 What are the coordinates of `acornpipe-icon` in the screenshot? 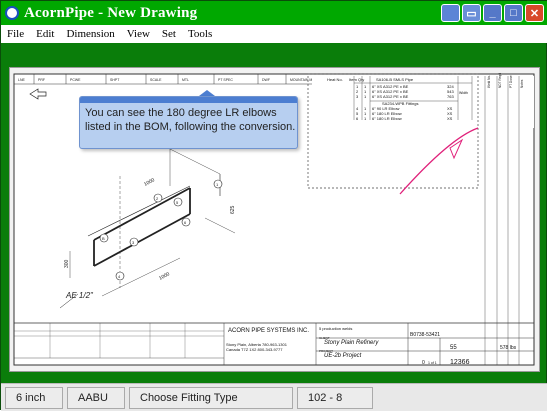 It's located at (12, 13).